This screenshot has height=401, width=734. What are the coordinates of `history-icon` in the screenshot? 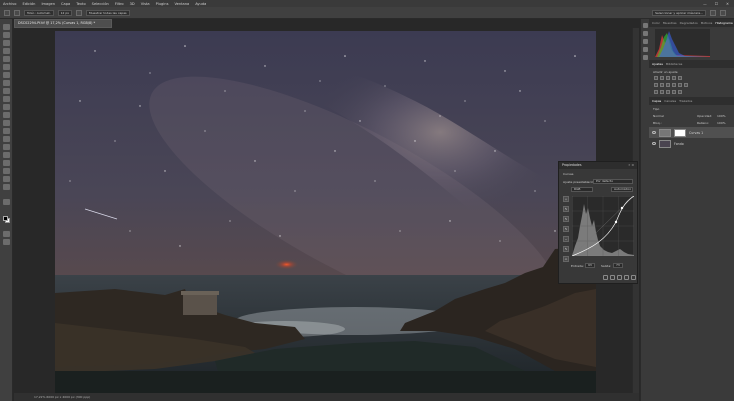 It's located at (645, 25).